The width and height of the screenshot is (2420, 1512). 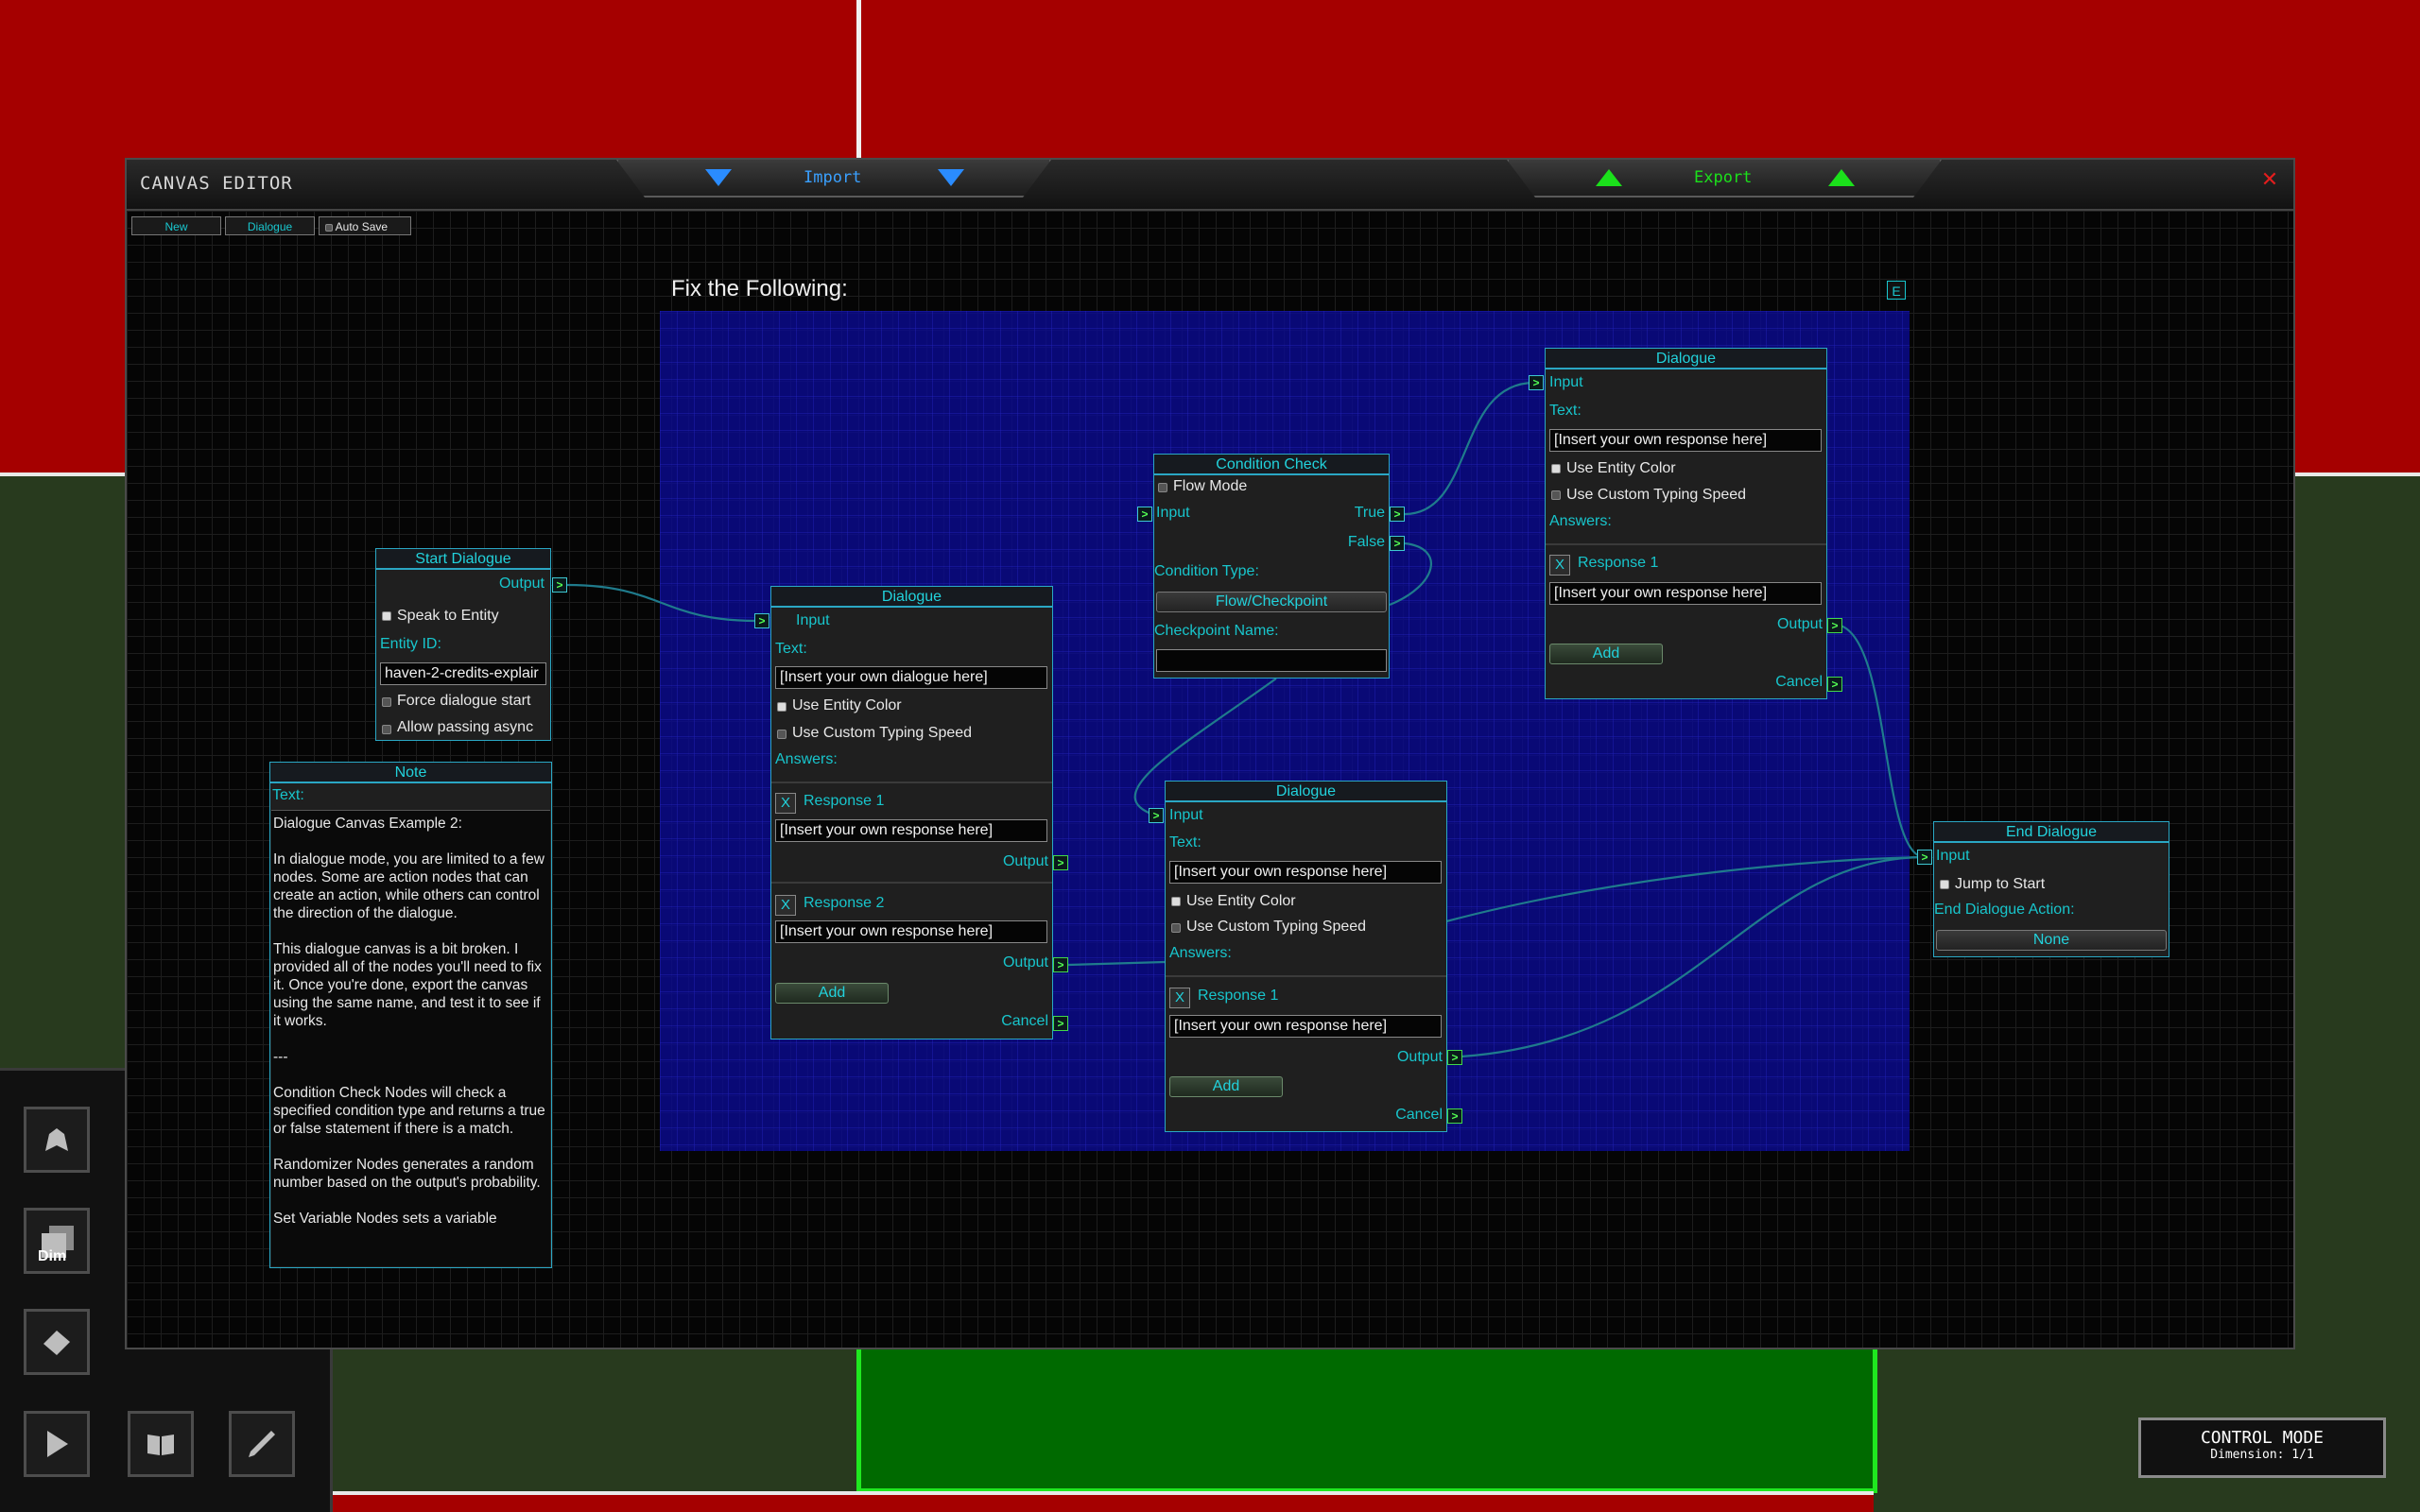 What do you see at coordinates (1684, 889) in the screenshot?
I see `connection-dialogue2-to-end` at bounding box center [1684, 889].